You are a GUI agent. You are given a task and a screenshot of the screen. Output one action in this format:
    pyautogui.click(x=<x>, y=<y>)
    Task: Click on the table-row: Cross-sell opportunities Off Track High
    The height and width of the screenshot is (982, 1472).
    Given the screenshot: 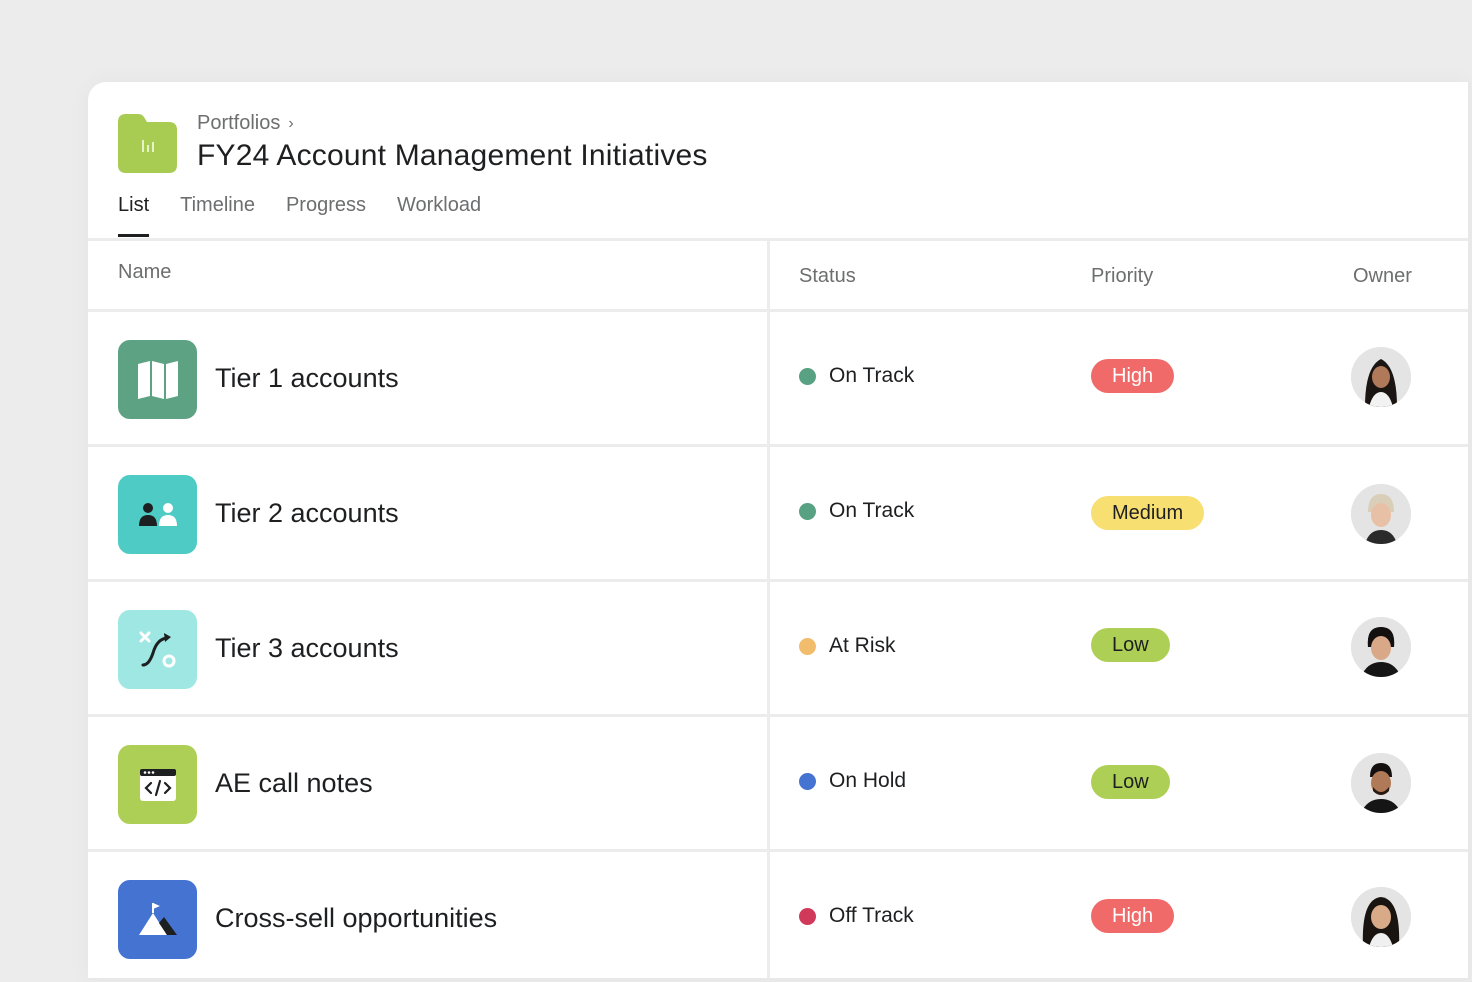 What is the action you would take?
    pyautogui.click(x=778, y=913)
    